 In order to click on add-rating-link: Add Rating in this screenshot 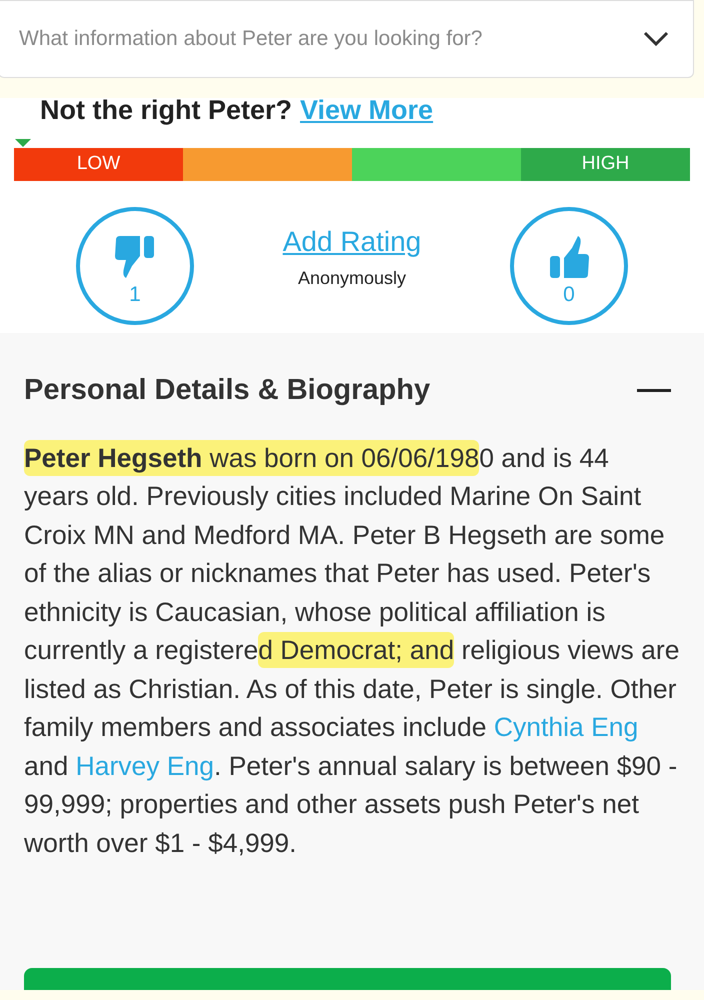, I will do `click(352, 242)`.